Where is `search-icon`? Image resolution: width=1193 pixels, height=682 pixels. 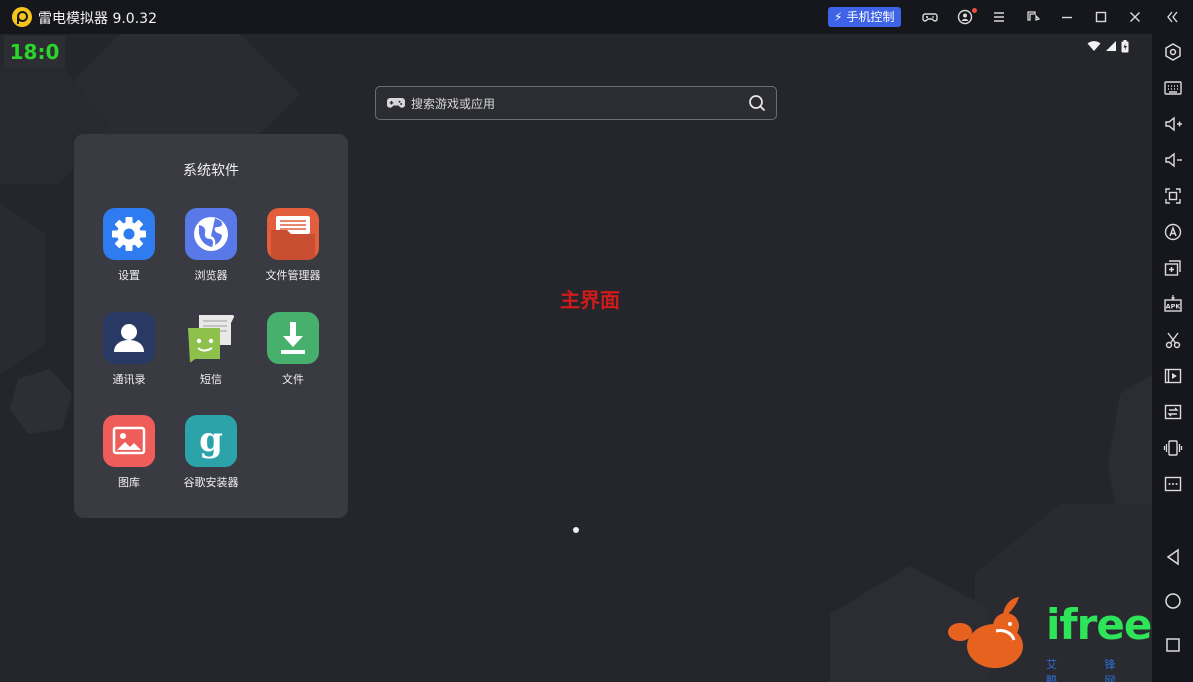 search-icon is located at coordinates (757, 103).